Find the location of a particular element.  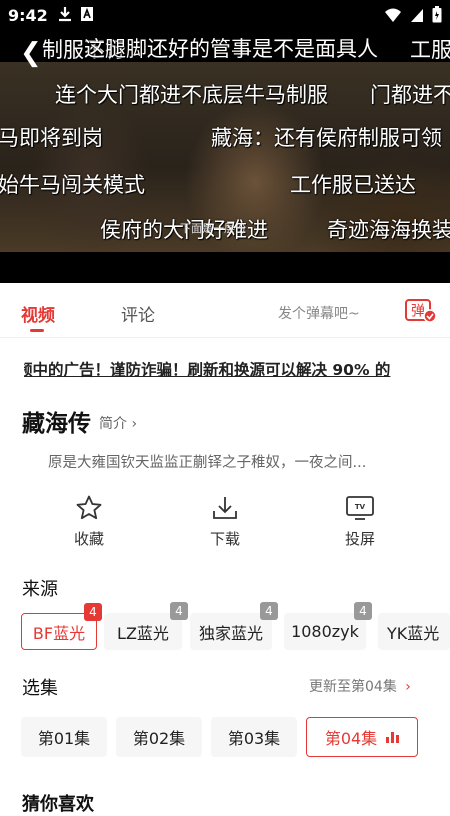

source-item-bf: BF蓝光 4 is located at coordinates (61, 626).